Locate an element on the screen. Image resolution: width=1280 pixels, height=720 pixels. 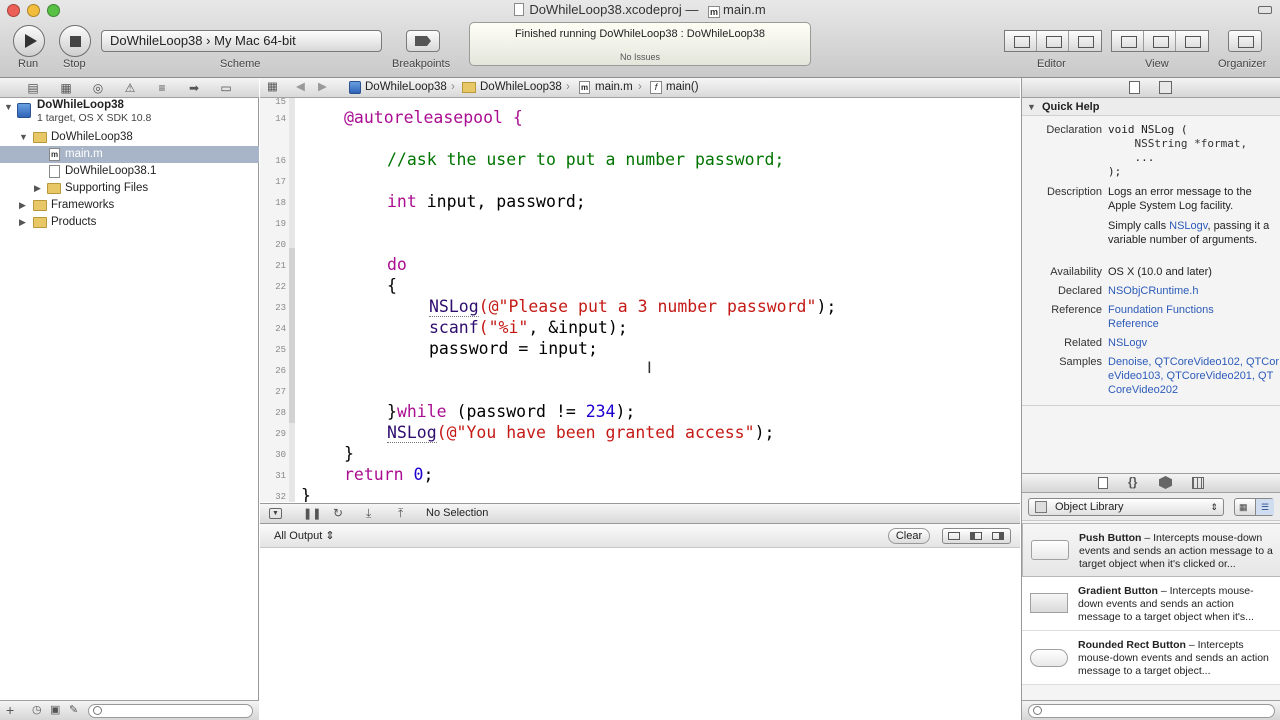
availability-label: Availability is located at coordinates (1076, 272).